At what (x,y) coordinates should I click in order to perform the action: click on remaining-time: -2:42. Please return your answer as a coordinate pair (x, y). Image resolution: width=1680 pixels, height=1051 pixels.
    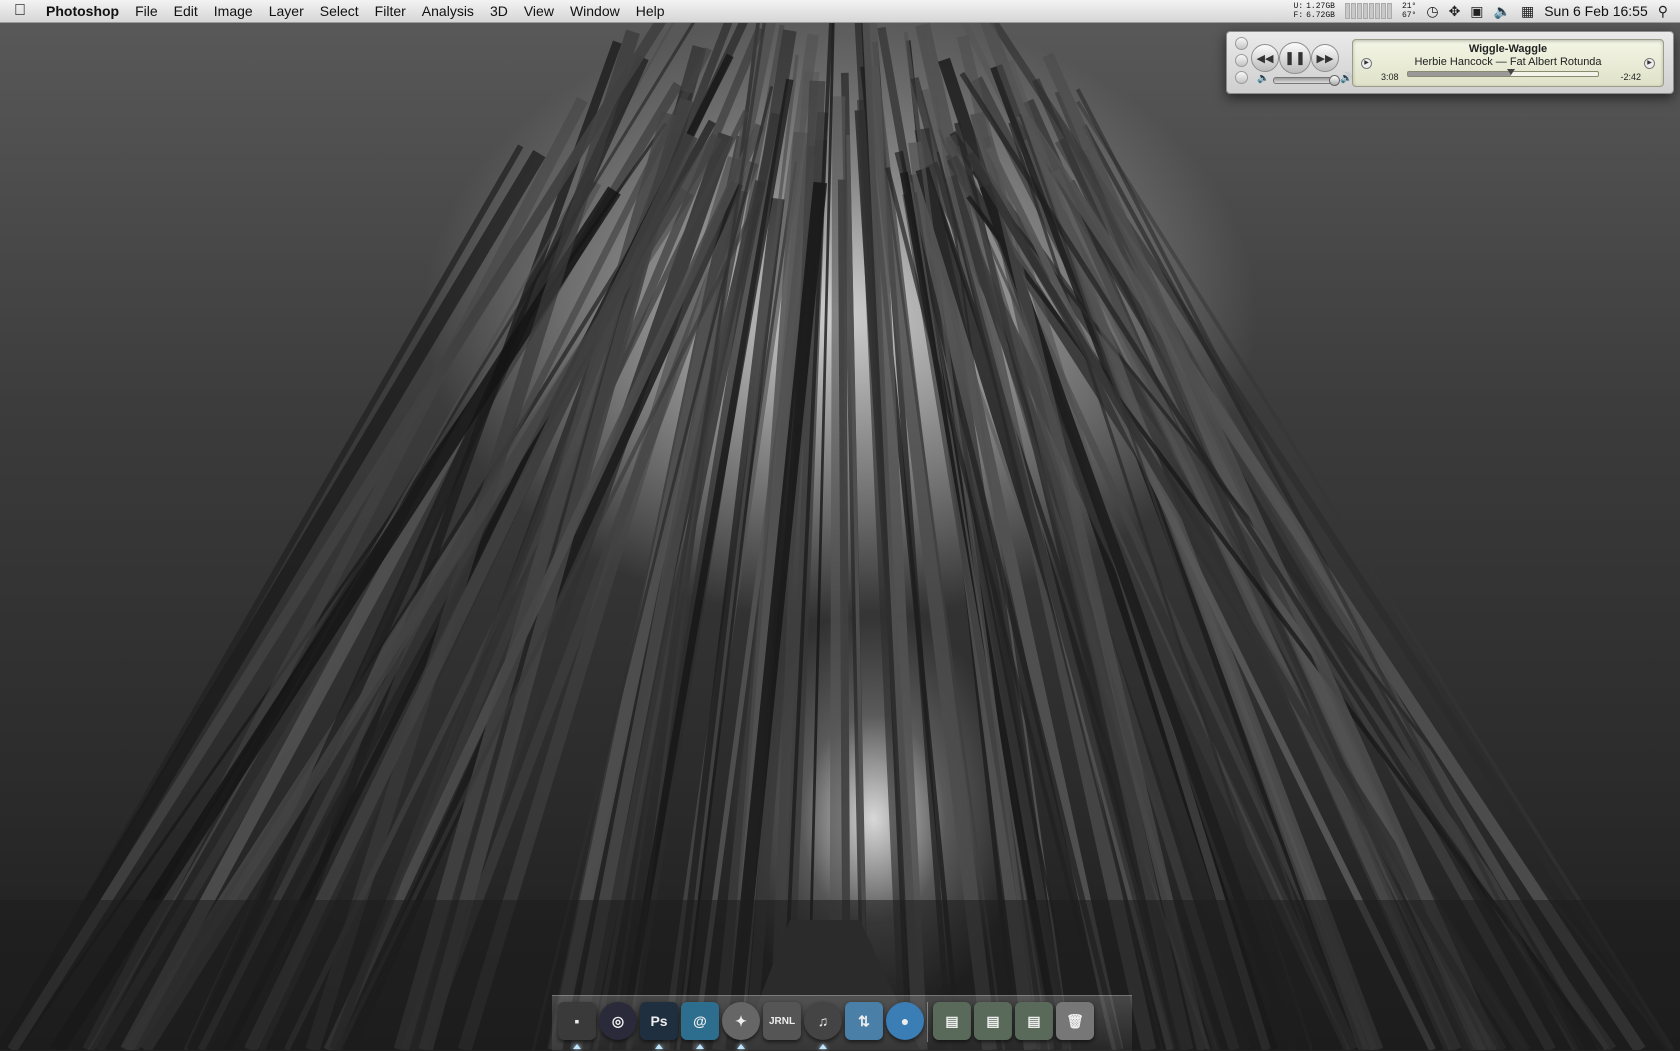
    Looking at the image, I should click on (1630, 77).